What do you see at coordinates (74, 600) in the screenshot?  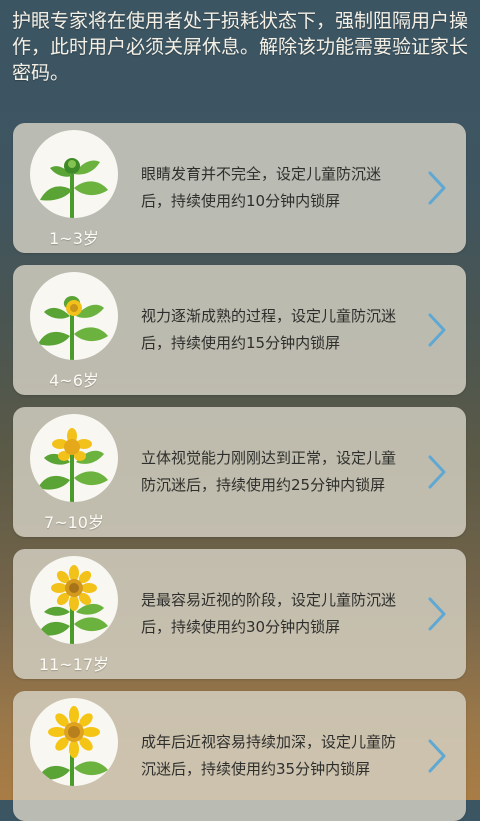 I see `sunflower-blooming-icon` at bounding box center [74, 600].